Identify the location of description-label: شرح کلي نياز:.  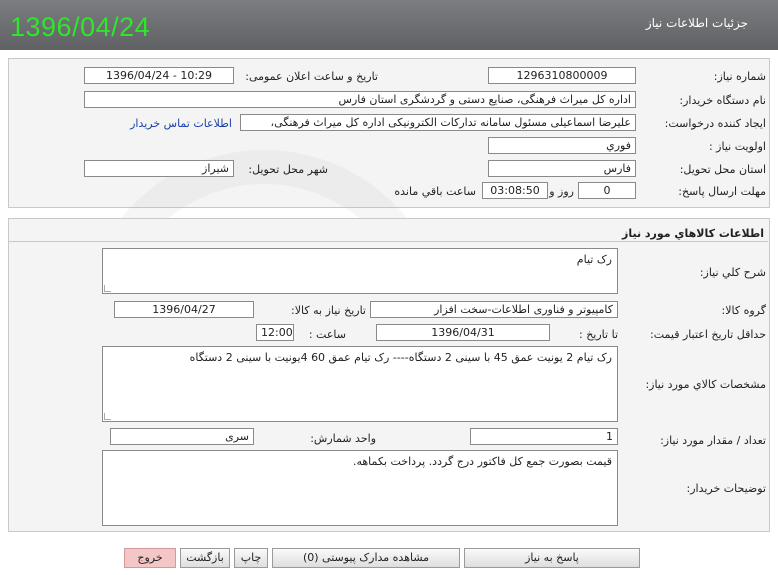
(732, 272).